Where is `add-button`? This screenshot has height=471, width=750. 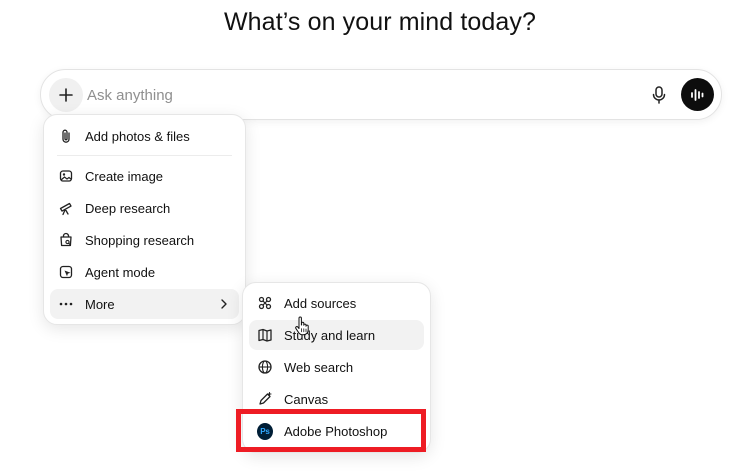 add-button is located at coordinates (66, 95).